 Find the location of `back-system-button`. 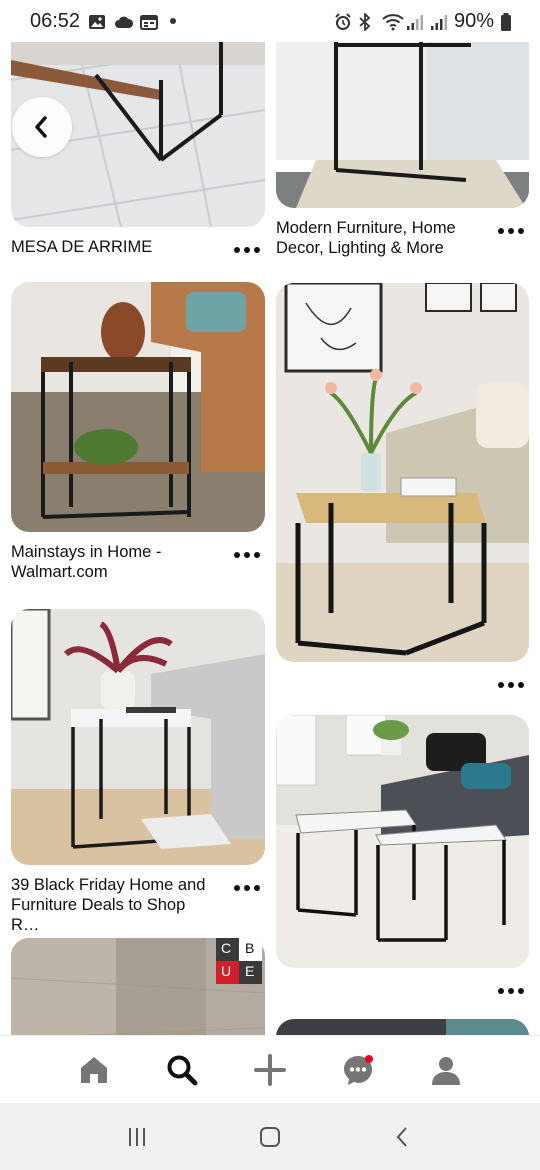

back-system-button is located at coordinates (403, 1137).